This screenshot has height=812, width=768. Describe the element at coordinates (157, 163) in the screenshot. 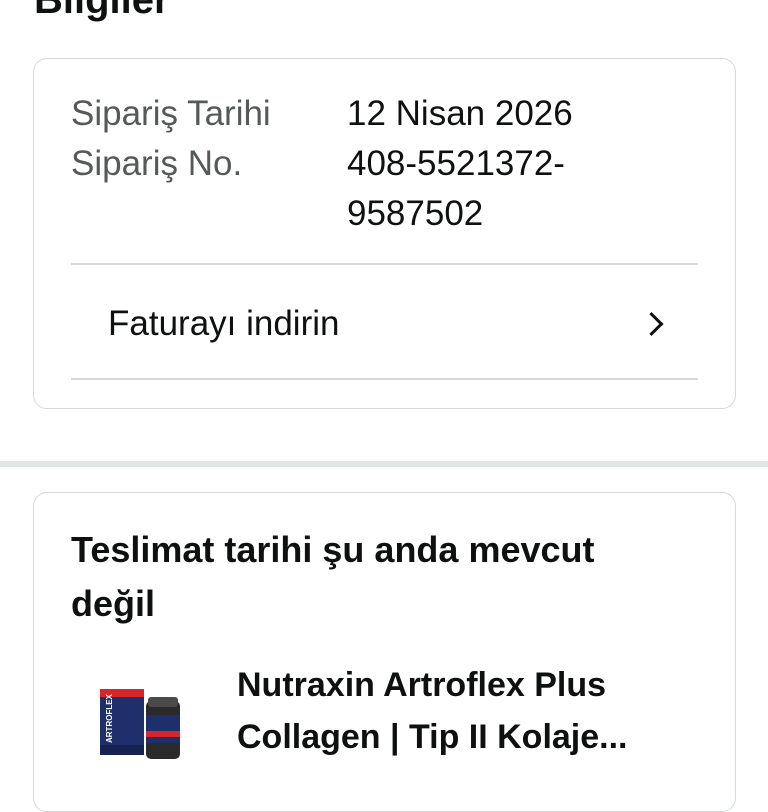

I see `order-no-label: Sipariş No.` at that location.